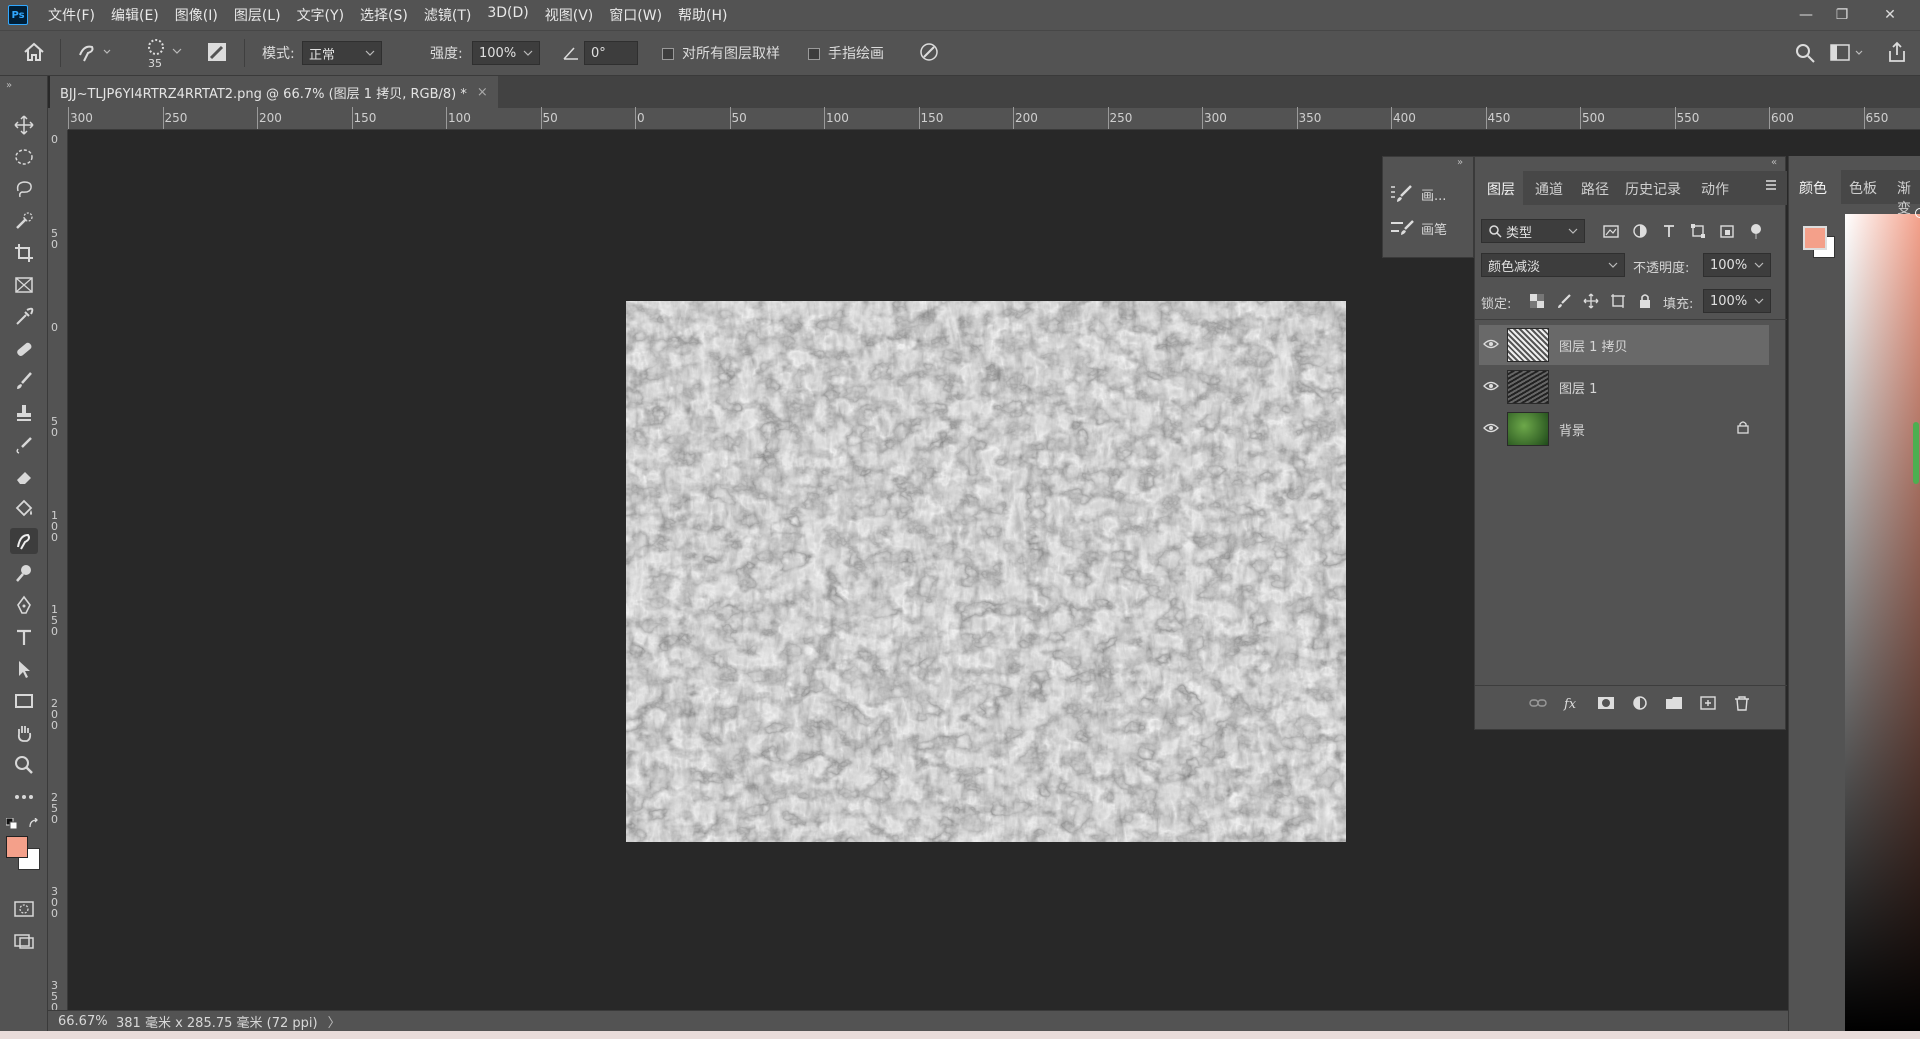 The width and height of the screenshot is (1920, 1039). What do you see at coordinates (24, 637) in the screenshot?
I see `type-tool` at bounding box center [24, 637].